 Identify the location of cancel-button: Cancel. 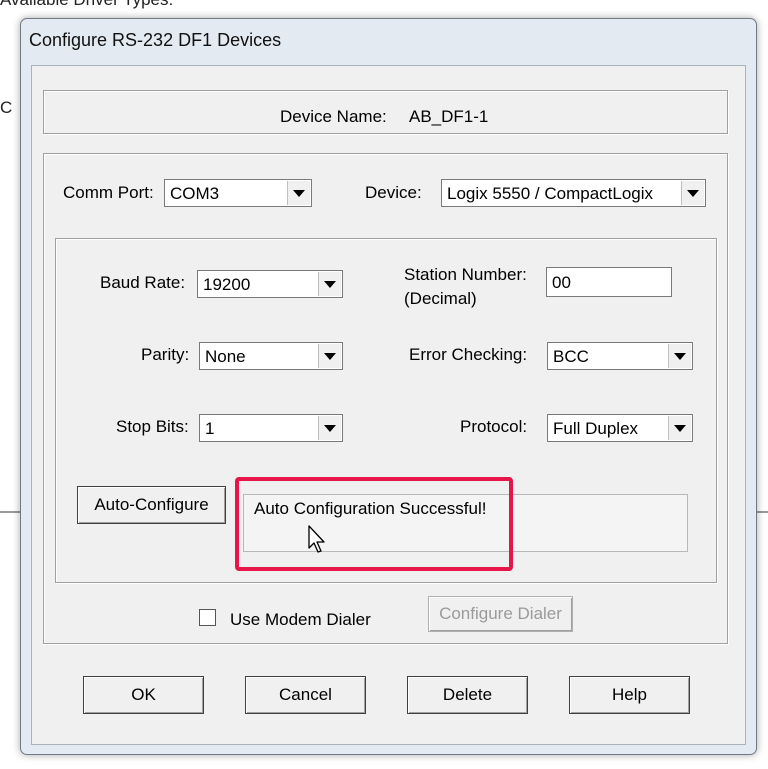
(305, 695).